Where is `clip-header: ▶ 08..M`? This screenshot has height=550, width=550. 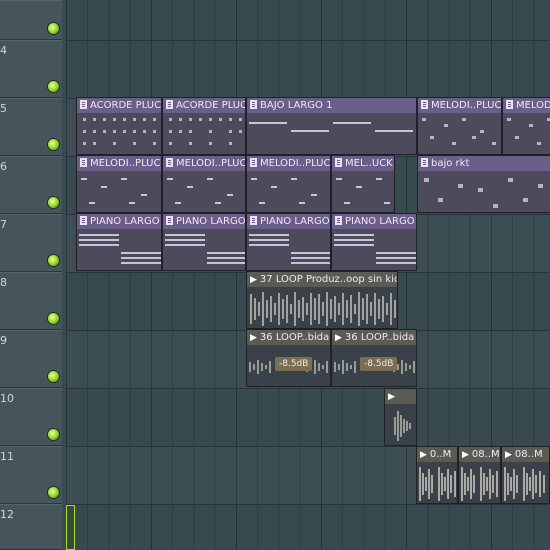
clip-header: ▶ 08..M is located at coordinates (525, 454).